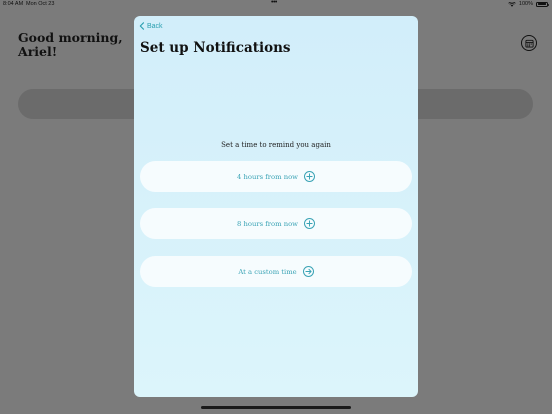  I want to click on home-indicator, so click(276, 407).